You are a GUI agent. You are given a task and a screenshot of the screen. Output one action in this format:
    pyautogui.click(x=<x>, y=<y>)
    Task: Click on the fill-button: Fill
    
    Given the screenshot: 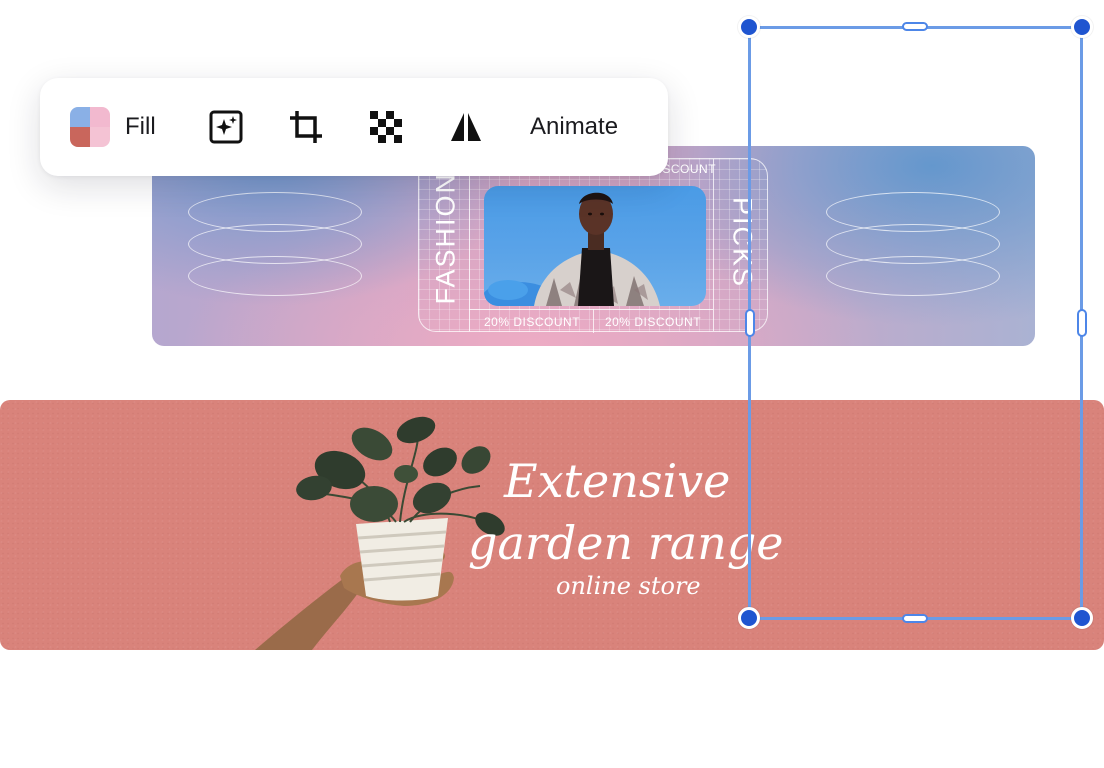 What is the action you would take?
    pyautogui.click(x=113, y=127)
    